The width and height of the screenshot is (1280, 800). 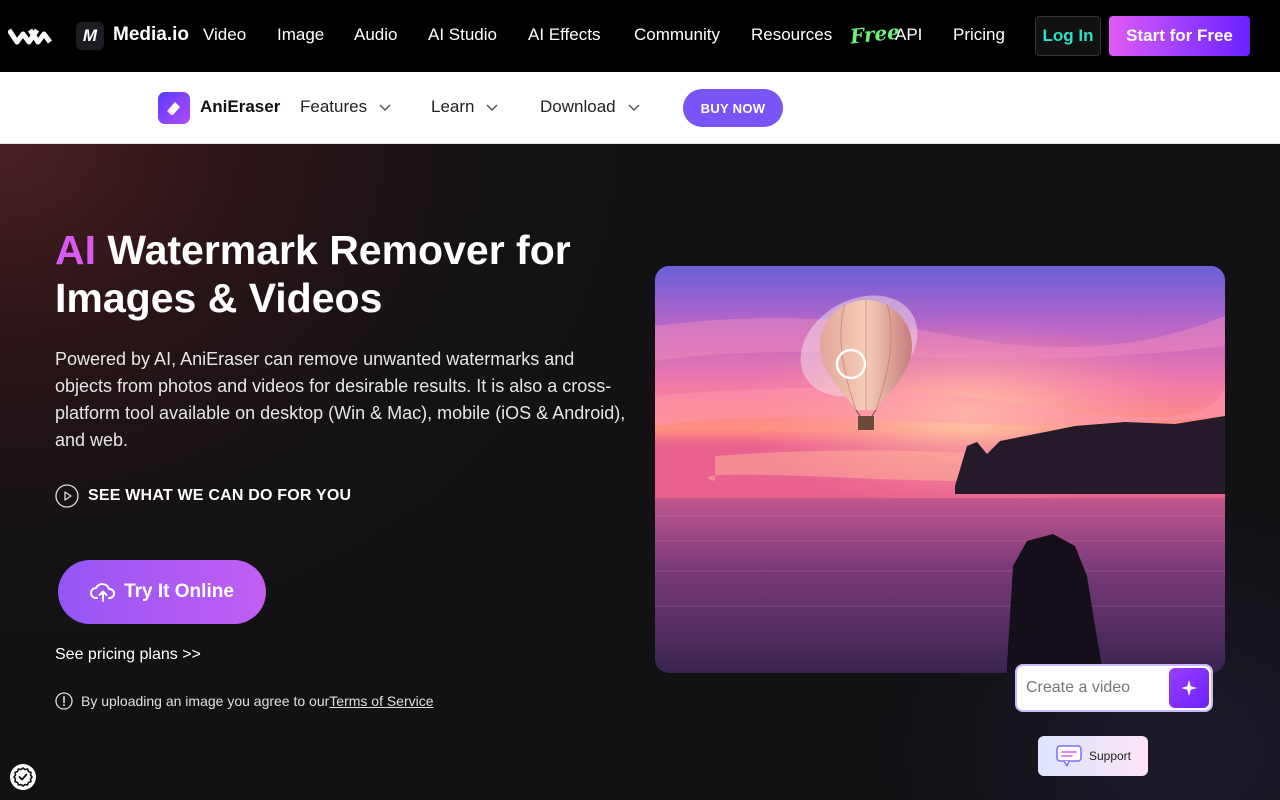 I want to click on nav-item-api: API, so click(x=908, y=35).